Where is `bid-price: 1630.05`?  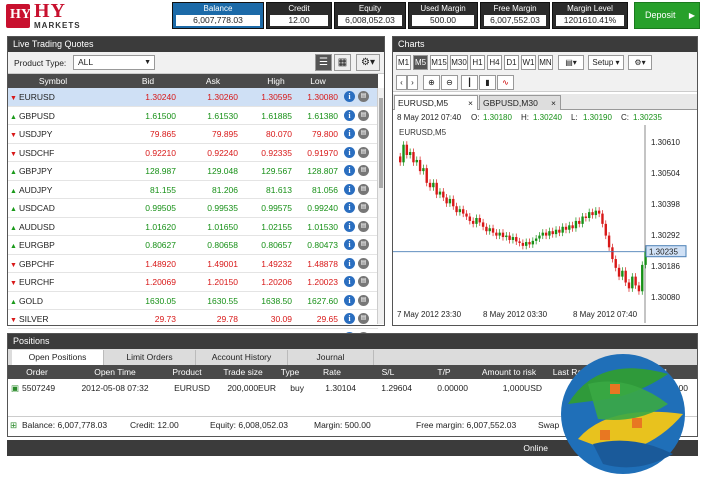
bid-price: 1630.05 is located at coordinates (146, 301).